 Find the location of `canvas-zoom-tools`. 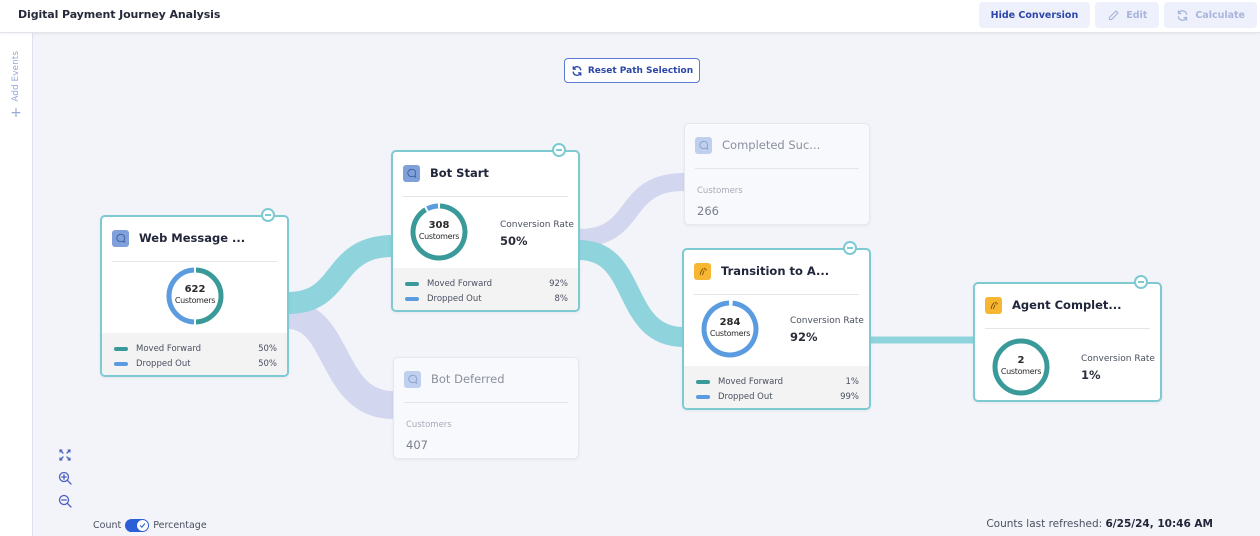

canvas-zoom-tools is located at coordinates (65, 478).